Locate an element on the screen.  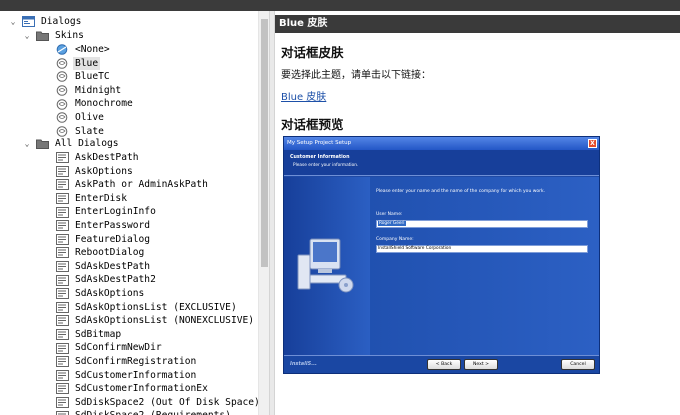
tree-scrollbar is located at coordinates (263, 213).